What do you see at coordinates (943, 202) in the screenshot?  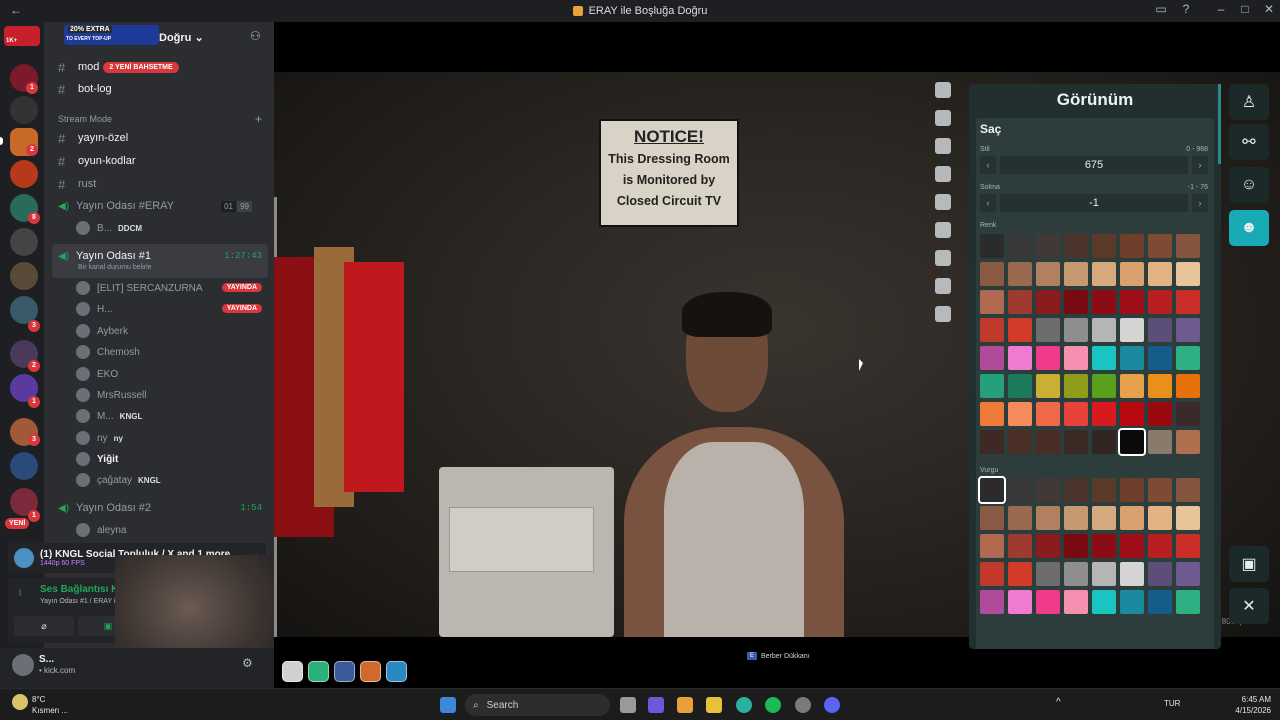 I see `mask-icon` at bounding box center [943, 202].